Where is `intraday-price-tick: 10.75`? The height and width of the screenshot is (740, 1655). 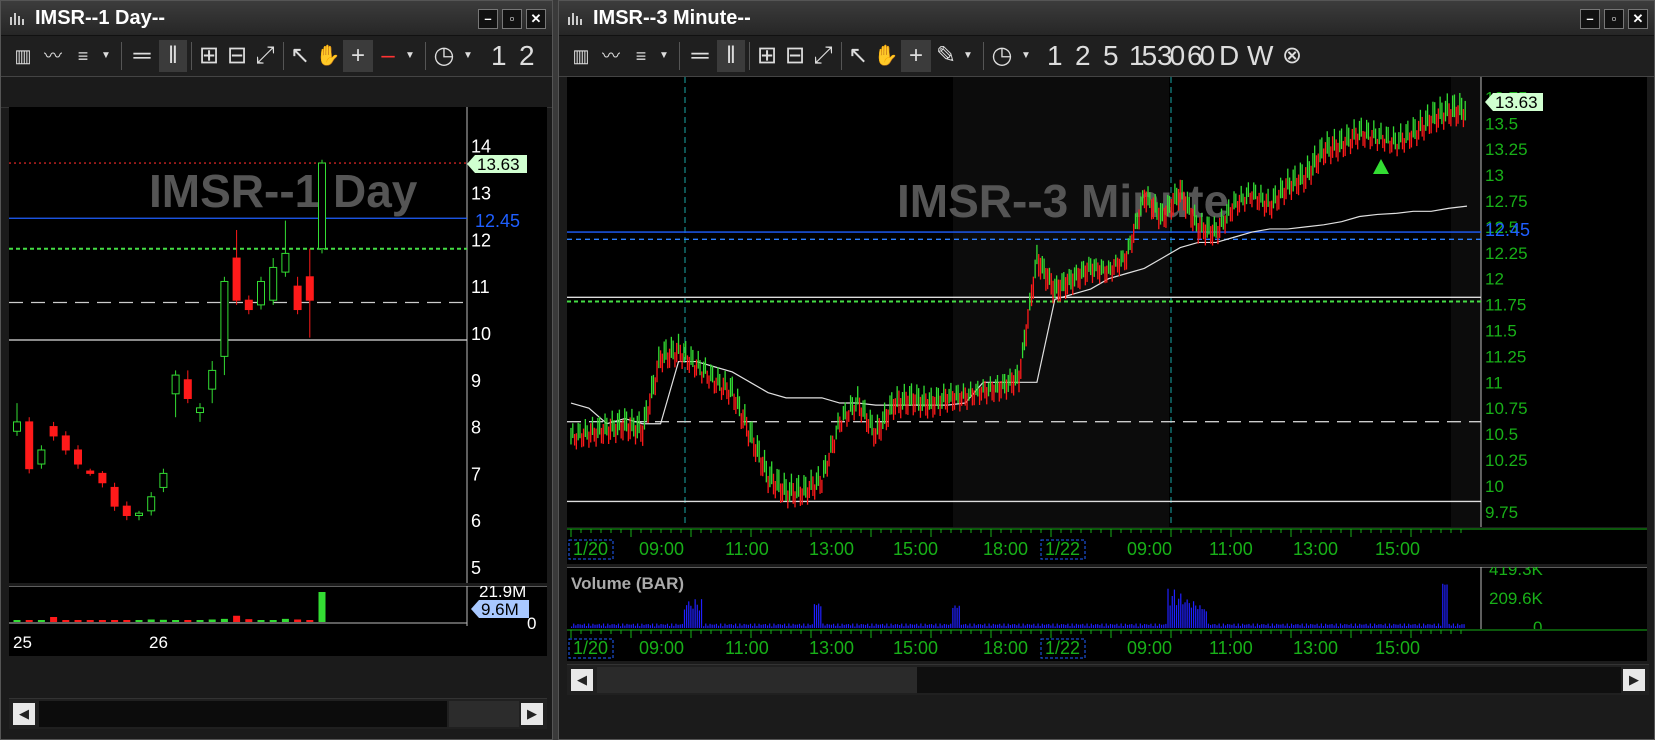 intraday-price-tick: 10.75 is located at coordinates (1506, 408).